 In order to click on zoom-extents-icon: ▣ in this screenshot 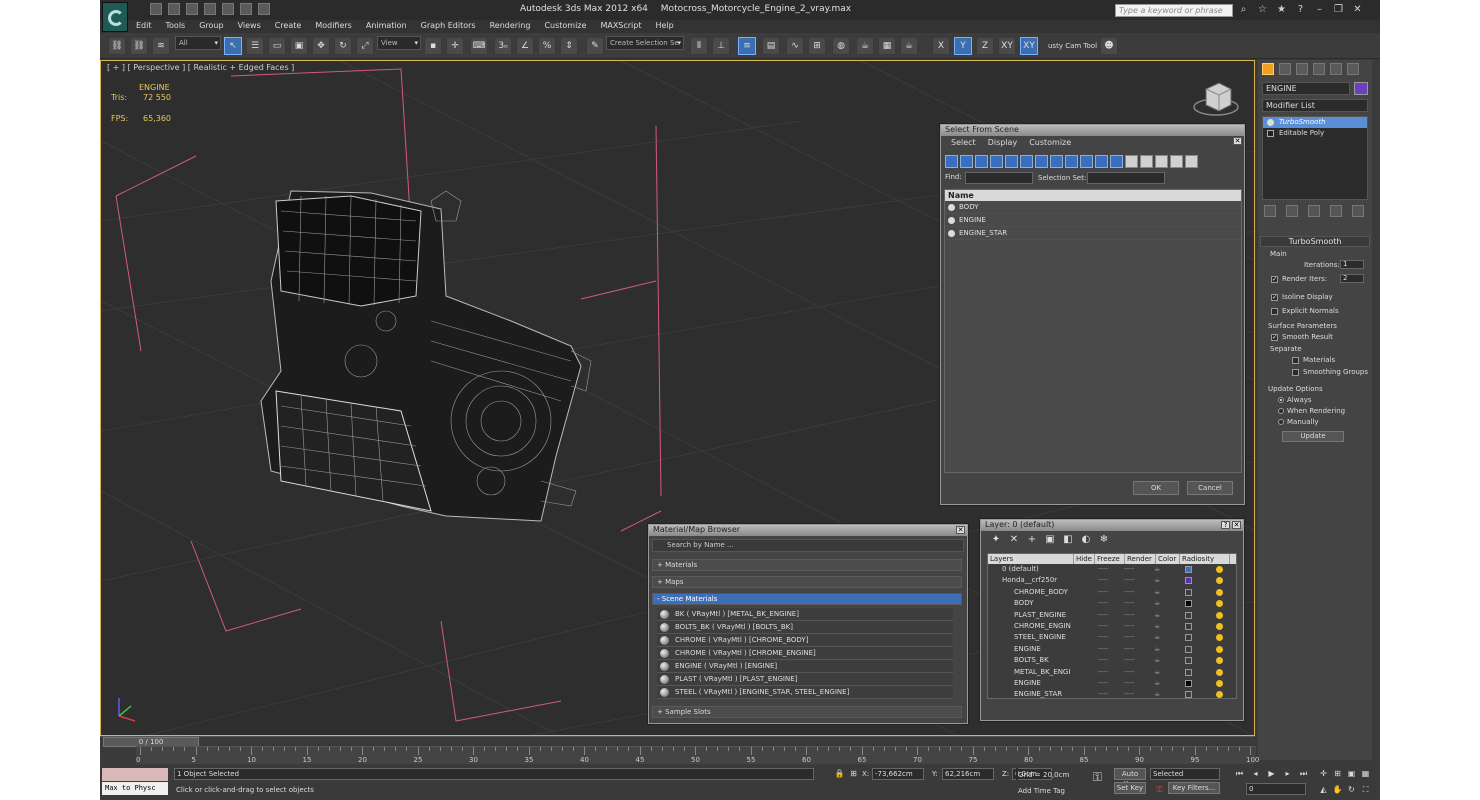, I will do `click(1351, 773)`.